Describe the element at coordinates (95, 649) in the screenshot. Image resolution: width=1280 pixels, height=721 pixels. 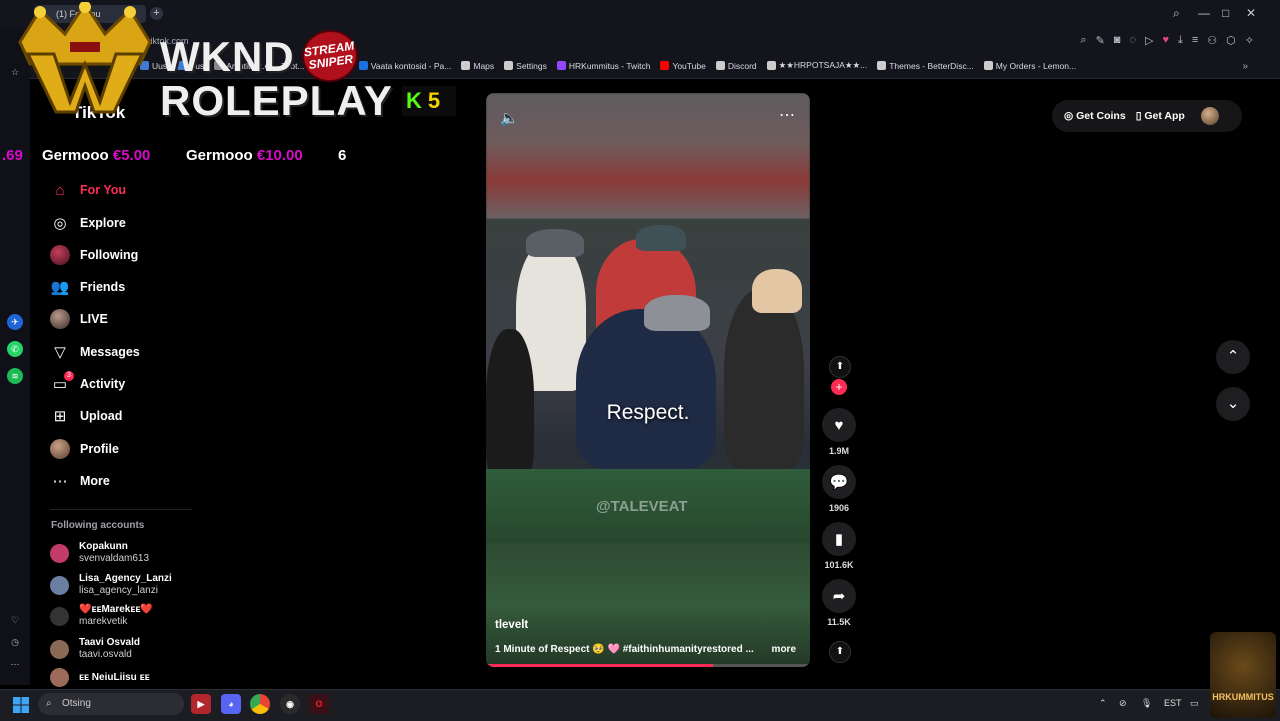
I see `following-account-item: Taavi Osvald taavi.osvald` at that location.